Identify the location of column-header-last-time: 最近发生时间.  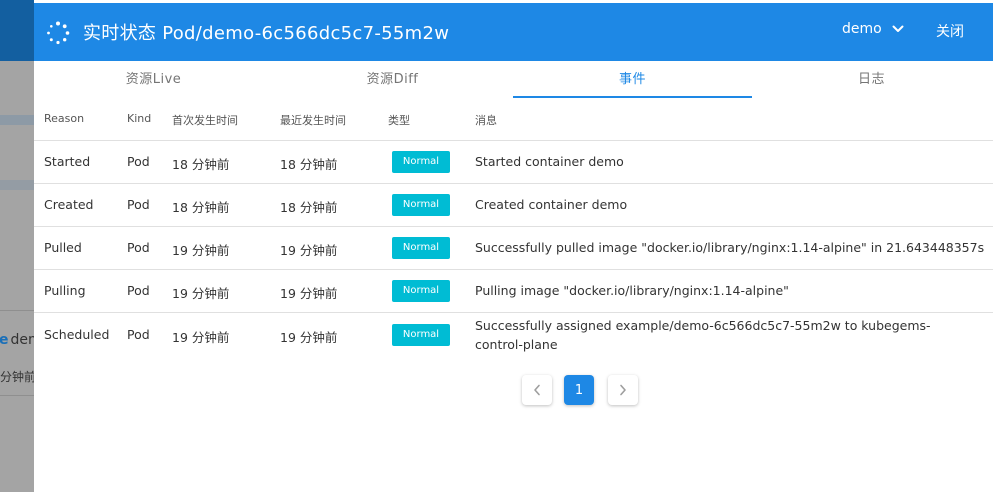
(313, 120).